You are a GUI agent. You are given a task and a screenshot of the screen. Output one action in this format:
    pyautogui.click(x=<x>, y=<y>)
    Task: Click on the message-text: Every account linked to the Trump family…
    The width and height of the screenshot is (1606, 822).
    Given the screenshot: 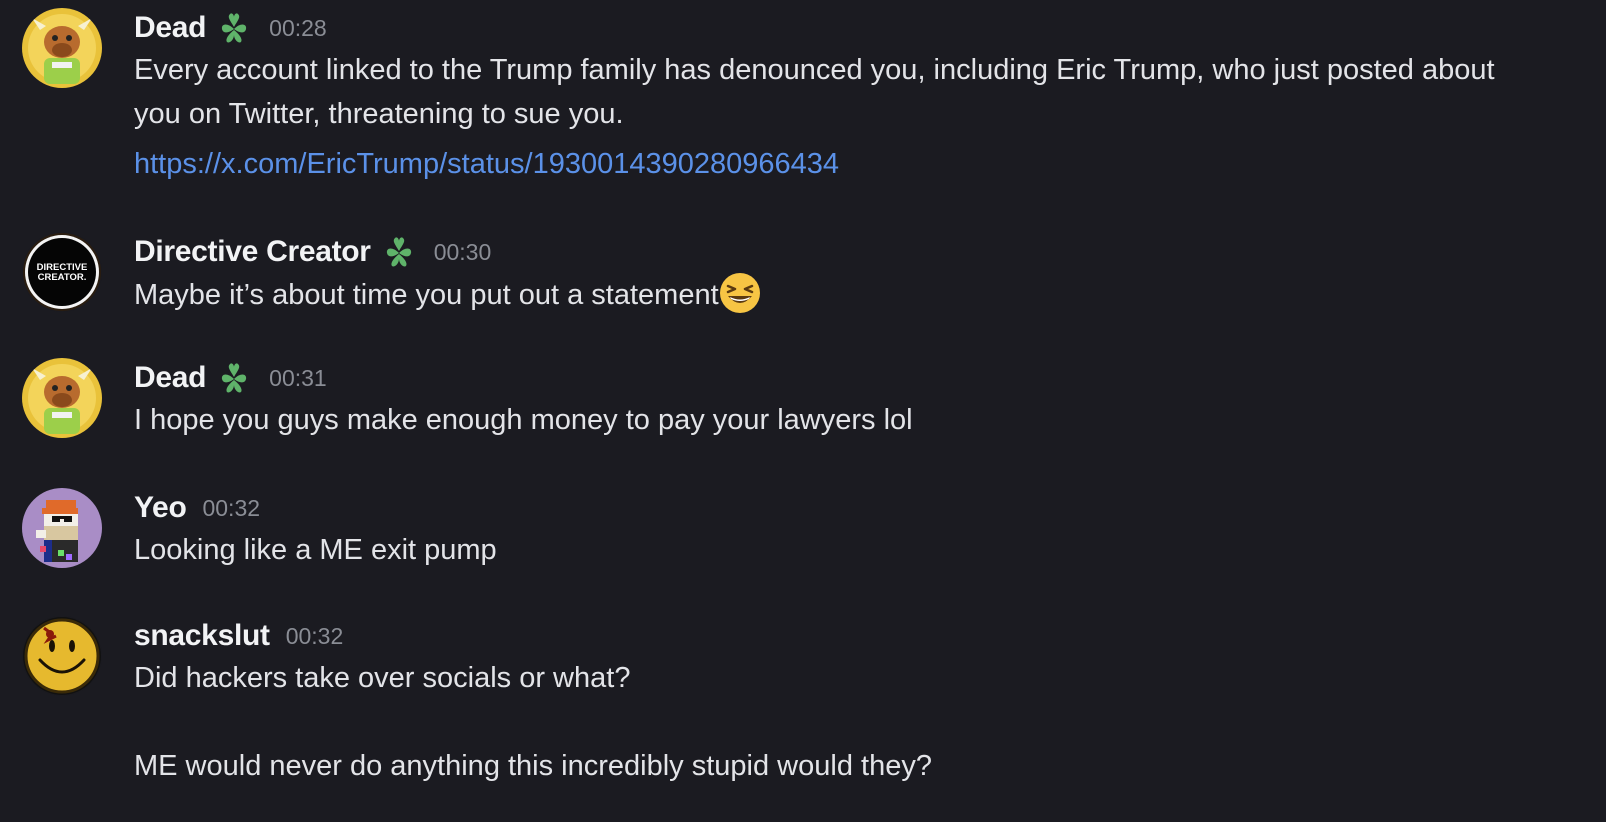 What is the action you would take?
    pyautogui.click(x=814, y=92)
    